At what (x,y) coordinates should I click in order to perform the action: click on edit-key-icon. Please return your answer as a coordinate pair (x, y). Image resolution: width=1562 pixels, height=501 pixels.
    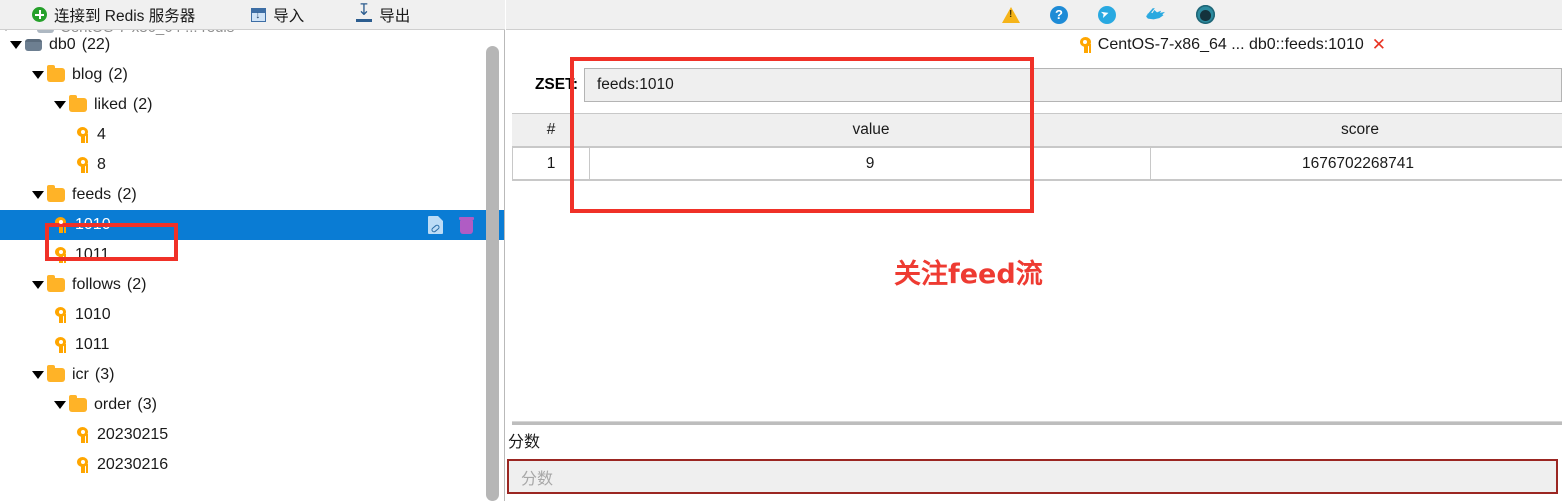
    Looking at the image, I should click on (435, 225).